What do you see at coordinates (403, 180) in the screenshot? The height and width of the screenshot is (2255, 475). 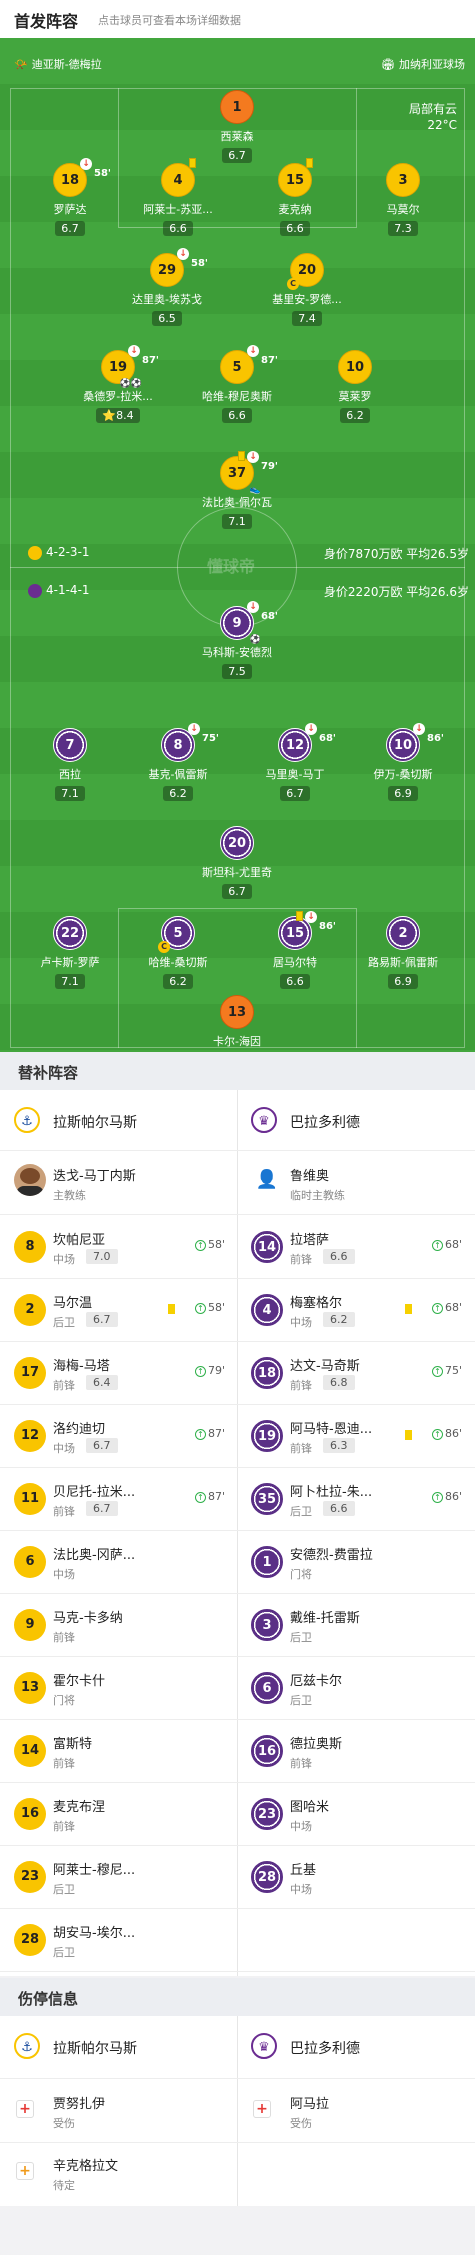 I see `player-number: 3` at bounding box center [403, 180].